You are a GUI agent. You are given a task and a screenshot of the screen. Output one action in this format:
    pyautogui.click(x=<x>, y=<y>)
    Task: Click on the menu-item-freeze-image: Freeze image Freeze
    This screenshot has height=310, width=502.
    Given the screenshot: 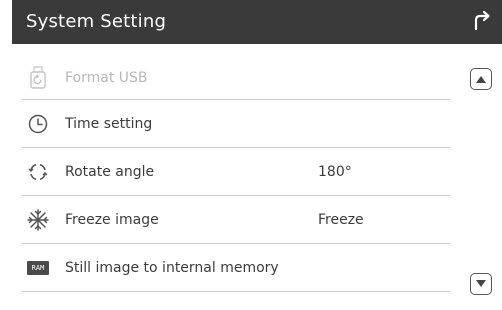 What is the action you would take?
    pyautogui.click(x=236, y=220)
    